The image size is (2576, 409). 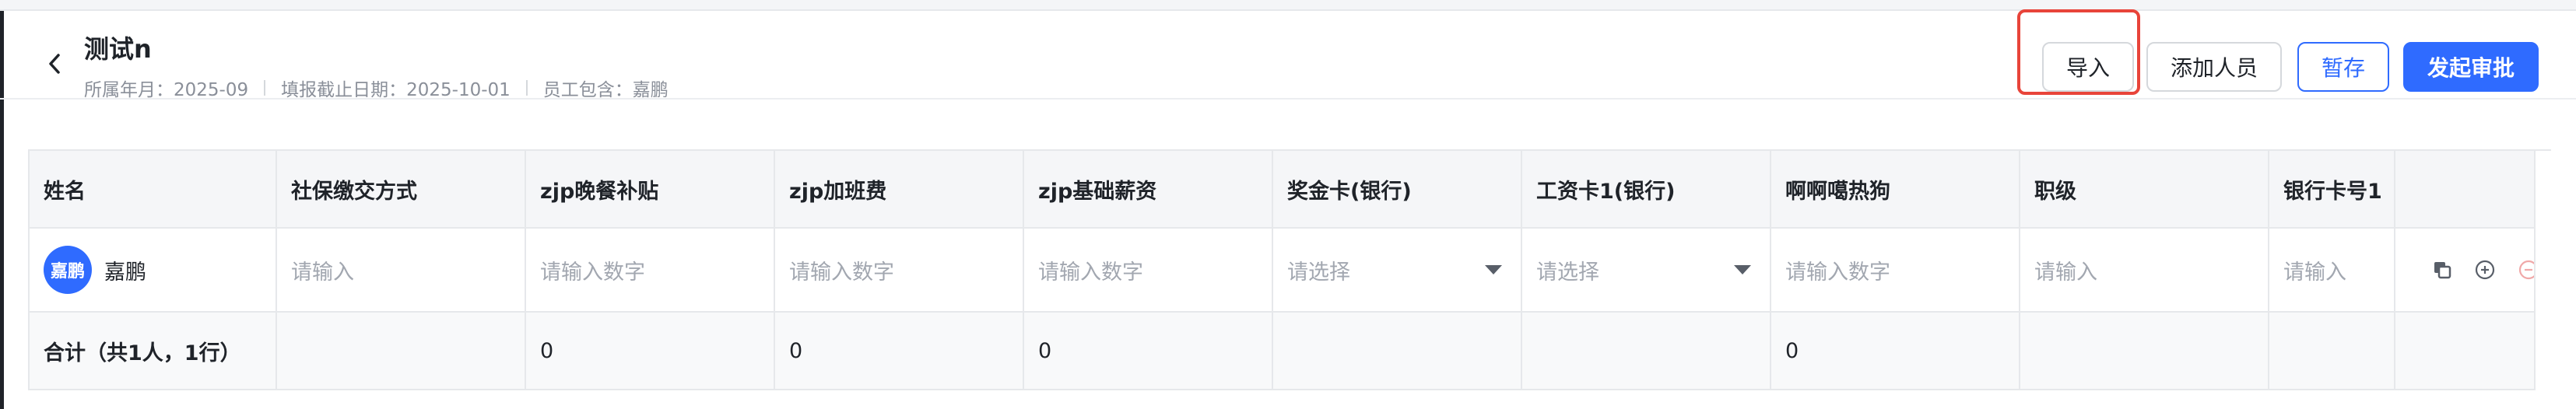 I want to click on column-header: 啊啊噶热狗, so click(x=1896, y=190).